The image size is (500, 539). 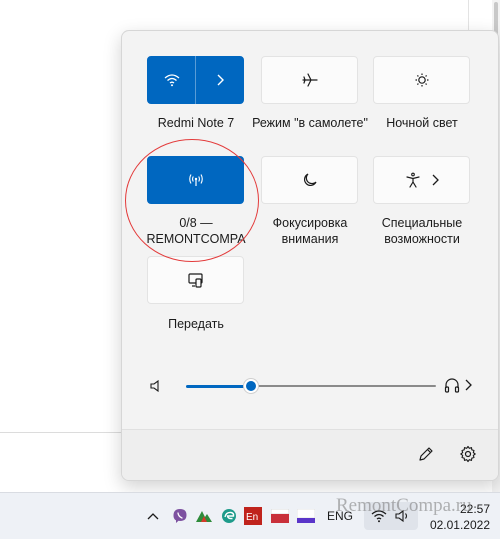 What do you see at coordinates (196, 324) in the screenshot?
I see `cast-label: Передать` at bounding box center [196, 324].